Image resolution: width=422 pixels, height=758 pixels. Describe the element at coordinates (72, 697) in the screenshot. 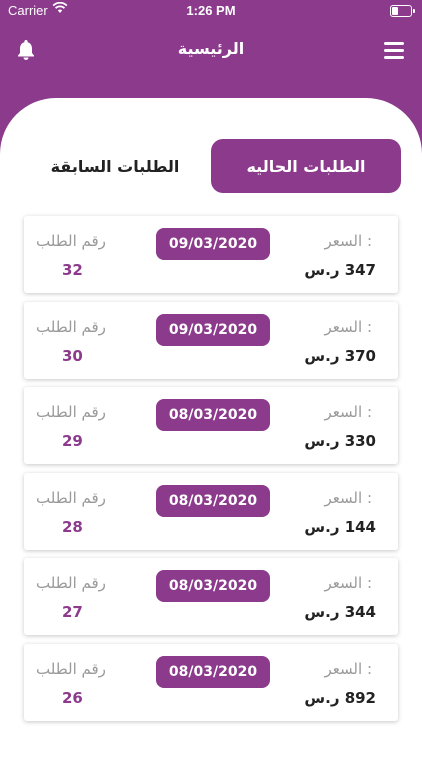

I see `order-number: 26` at that location.